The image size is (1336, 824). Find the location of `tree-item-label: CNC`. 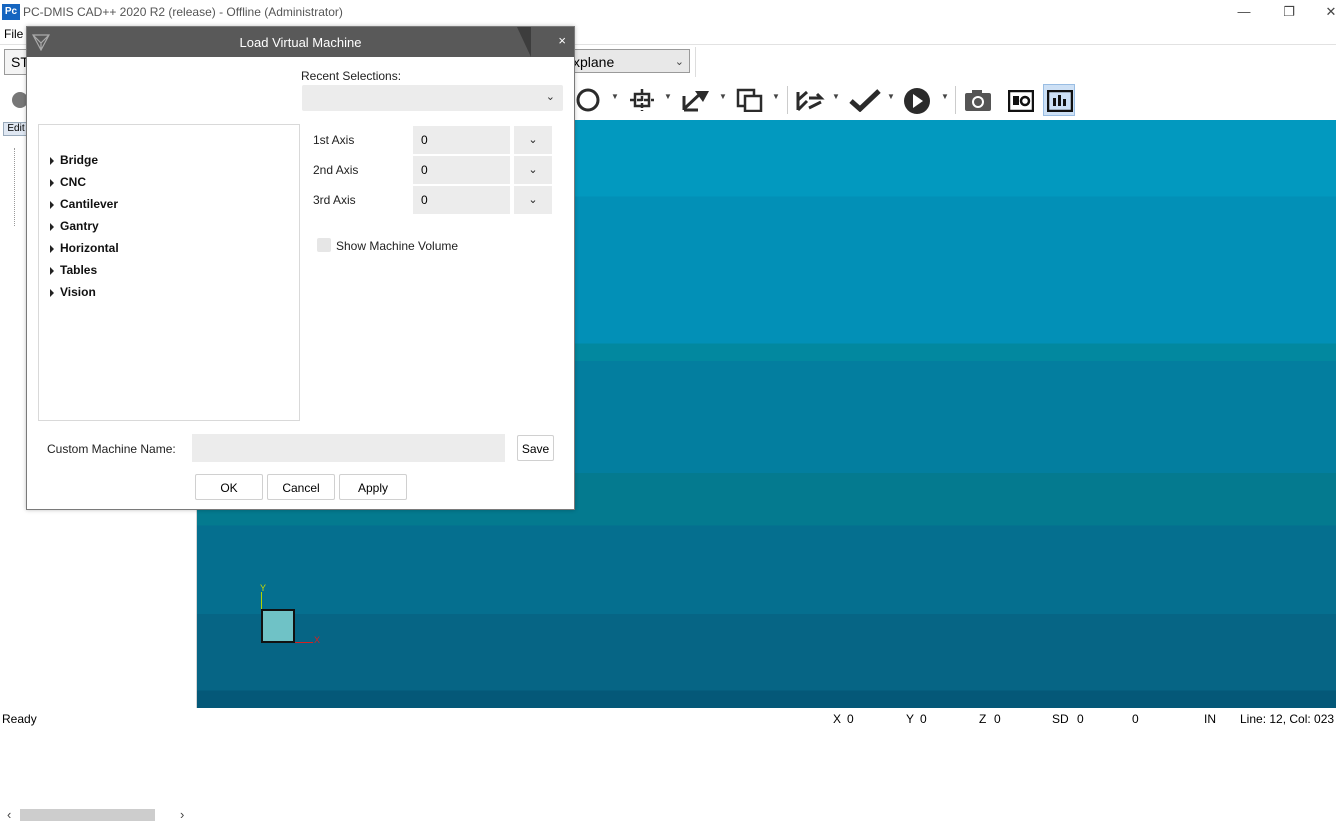

tree-item-label: CNC is located at coordinates (73, 182).